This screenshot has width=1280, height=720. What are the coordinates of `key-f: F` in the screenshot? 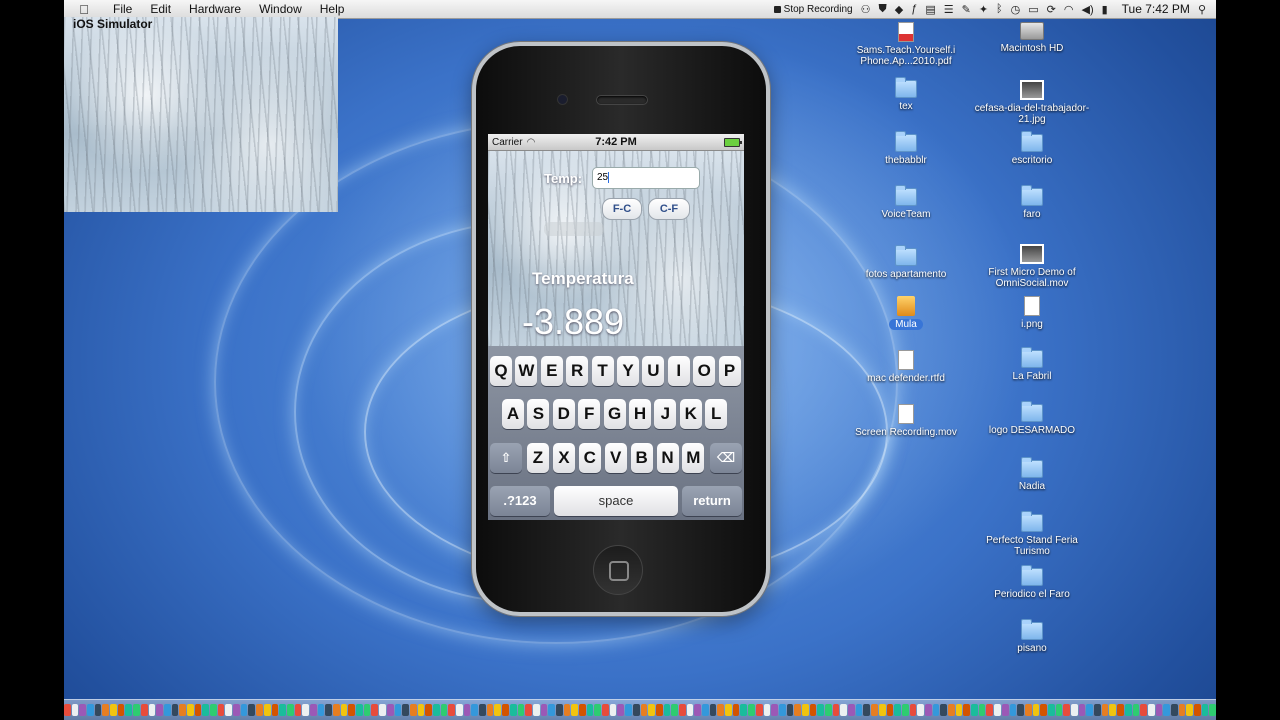 It's located at (589, 414).